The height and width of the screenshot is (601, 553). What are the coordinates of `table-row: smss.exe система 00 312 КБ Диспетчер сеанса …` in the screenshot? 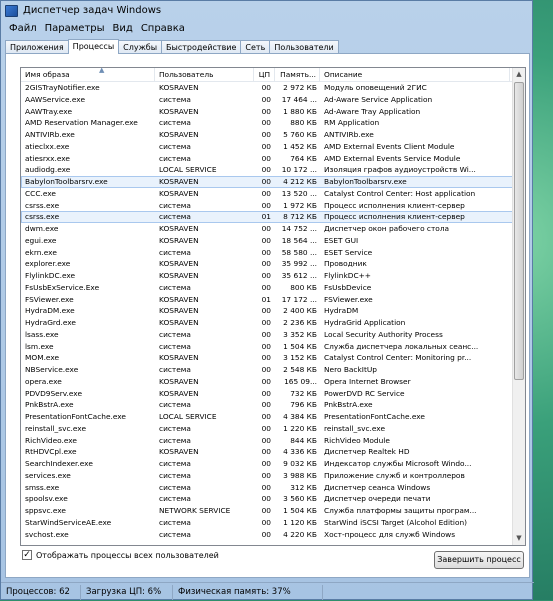 It's located at (273, 488).